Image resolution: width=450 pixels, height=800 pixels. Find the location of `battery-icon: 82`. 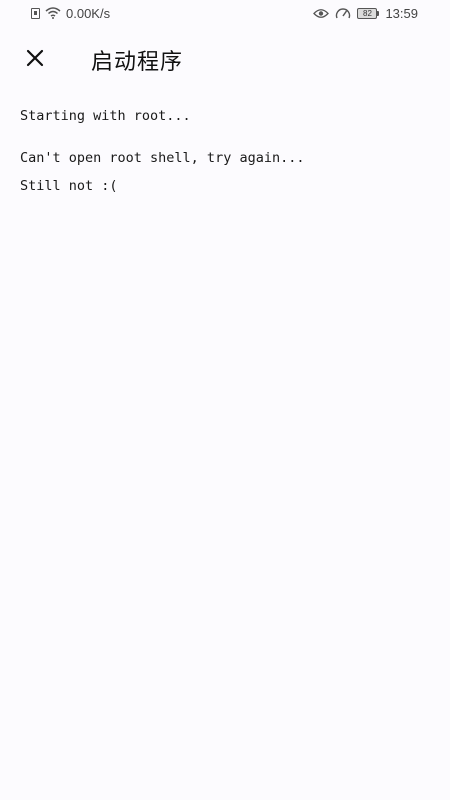

battery-icon: 82 is located at coordinates (368, 13).